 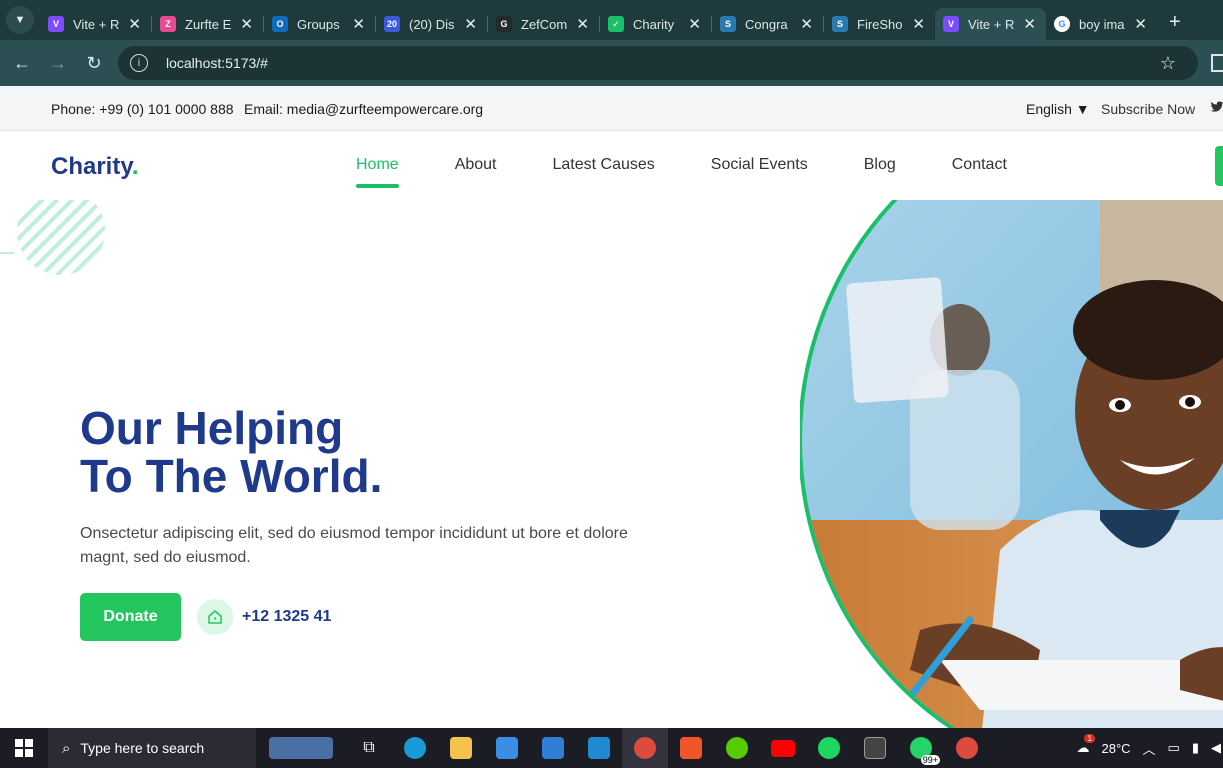 What do you see at coordinates (476, 165) in the screenshot?
I see `nav-link-about: About` at bounding box center [476, 165].